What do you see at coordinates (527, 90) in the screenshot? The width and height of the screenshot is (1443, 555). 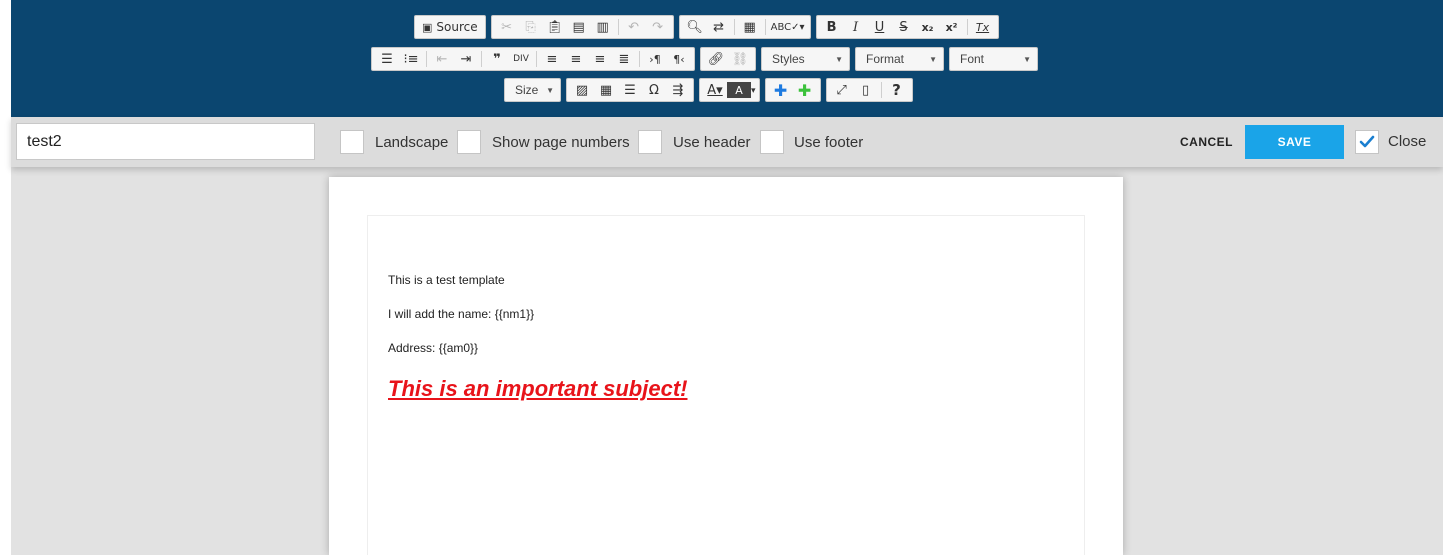 I see `size-label: Size` at bounding box center [527, 90].